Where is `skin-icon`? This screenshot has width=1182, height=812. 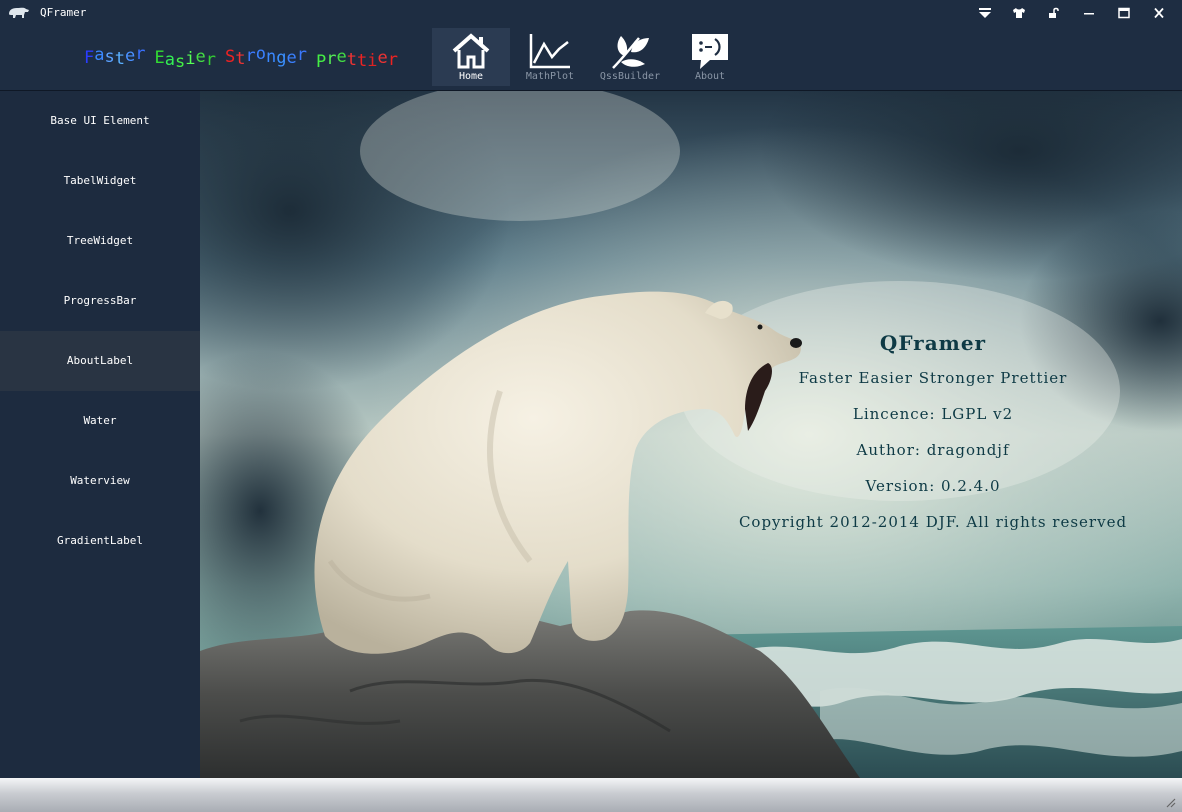 skin-icon is located at coordinates (1019, 13).